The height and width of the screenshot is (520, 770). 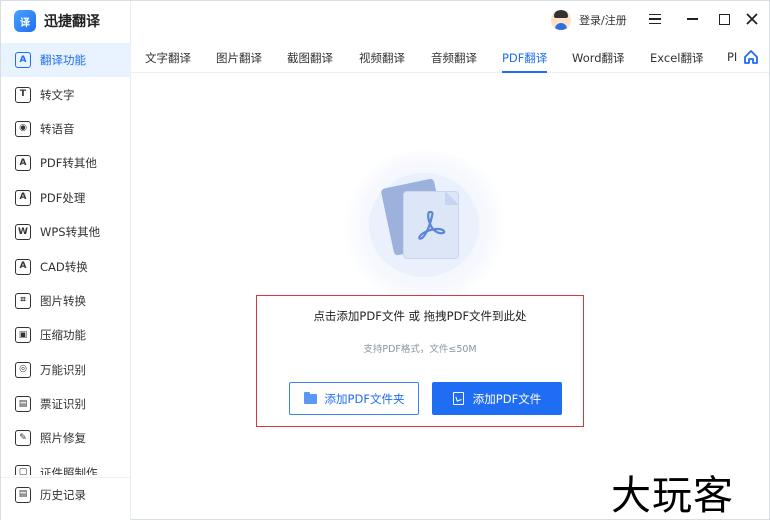 What do you see at coordinates (63, 404) in the screenshot?
I see `sidebar-item-label: 票证识别` at bounding box center [63, 404].